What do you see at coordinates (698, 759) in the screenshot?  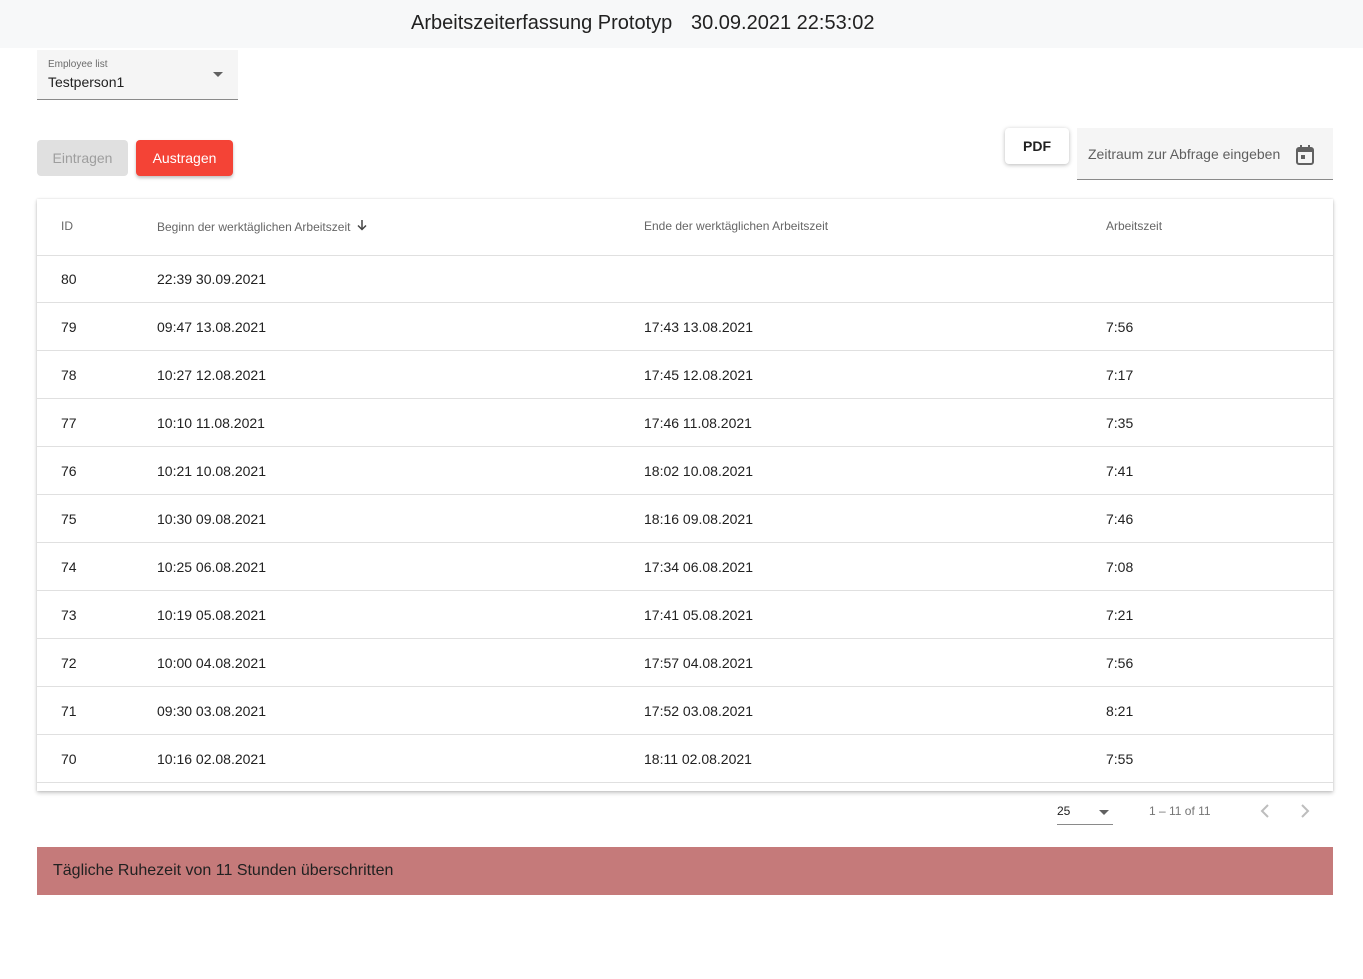 I see `cell-end: 18:11 02.08.2021` at bounding box center [698, 759].